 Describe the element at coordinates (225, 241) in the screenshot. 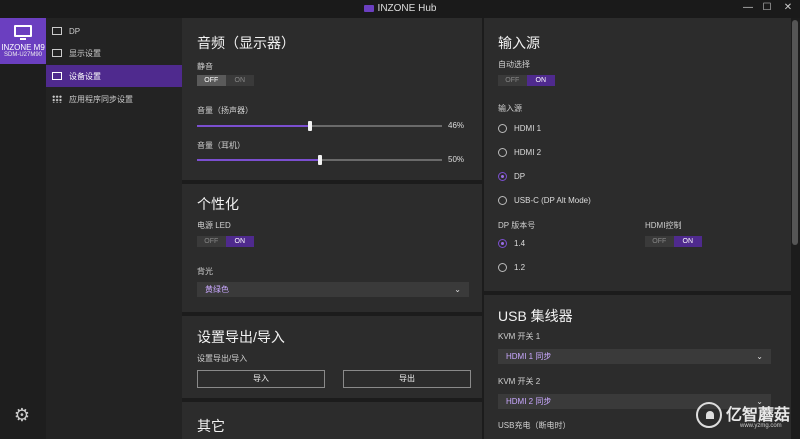

I see `power-led-toggle: OFF ON` at that location.